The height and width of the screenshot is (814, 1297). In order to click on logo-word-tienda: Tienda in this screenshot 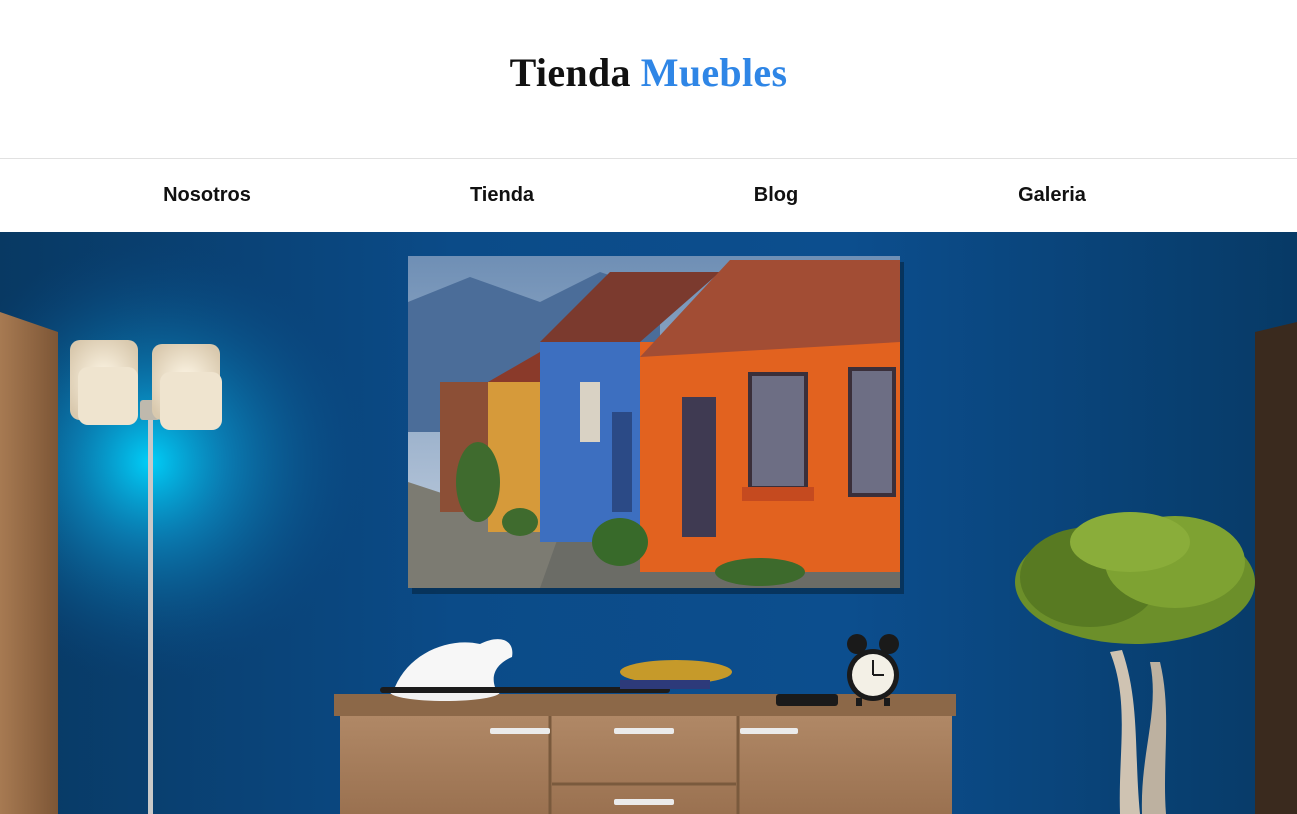, I will do `click(570, 72)`.